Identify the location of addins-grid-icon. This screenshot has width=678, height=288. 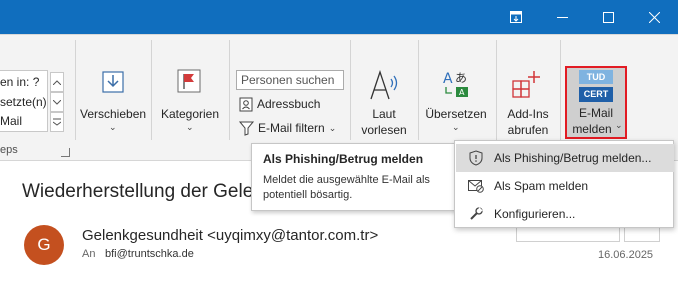
(526, 84).